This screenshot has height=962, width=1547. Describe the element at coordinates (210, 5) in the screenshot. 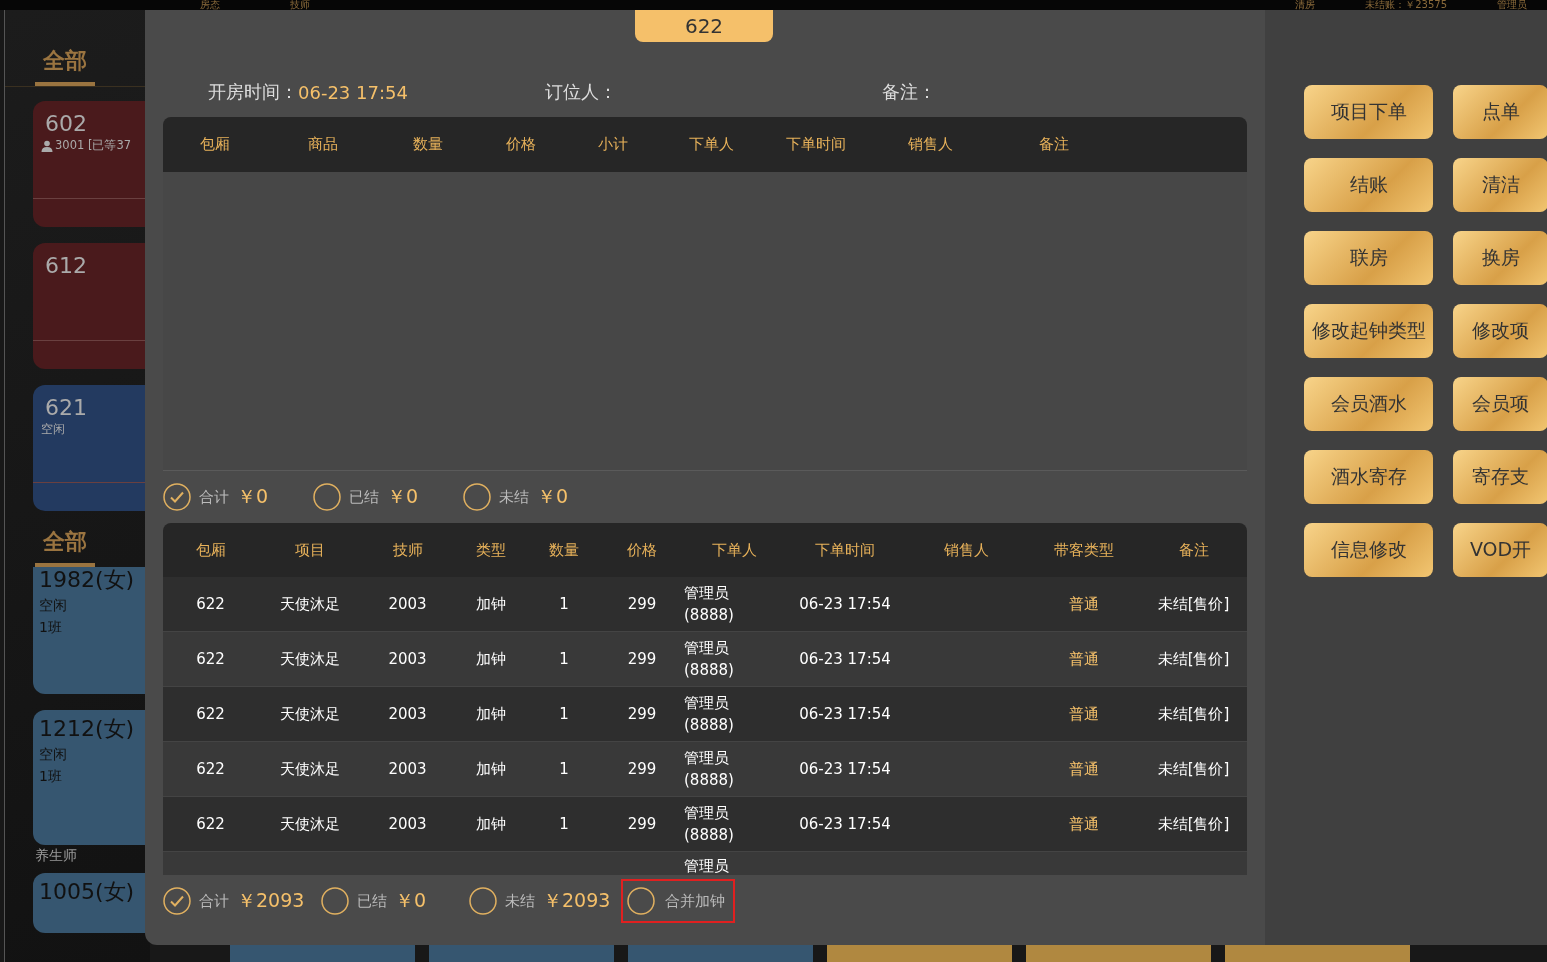

I see `nav-tab: 房态` at that location.